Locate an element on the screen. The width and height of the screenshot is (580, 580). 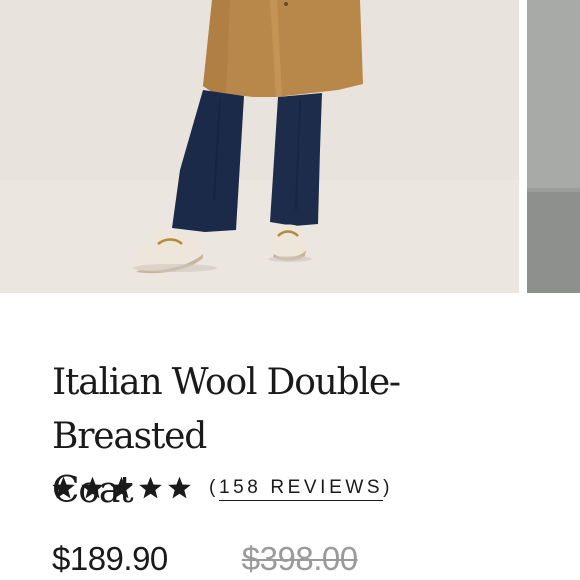
reviews-count-label: 158 REVIEWS is located at coordinates (301, 489).